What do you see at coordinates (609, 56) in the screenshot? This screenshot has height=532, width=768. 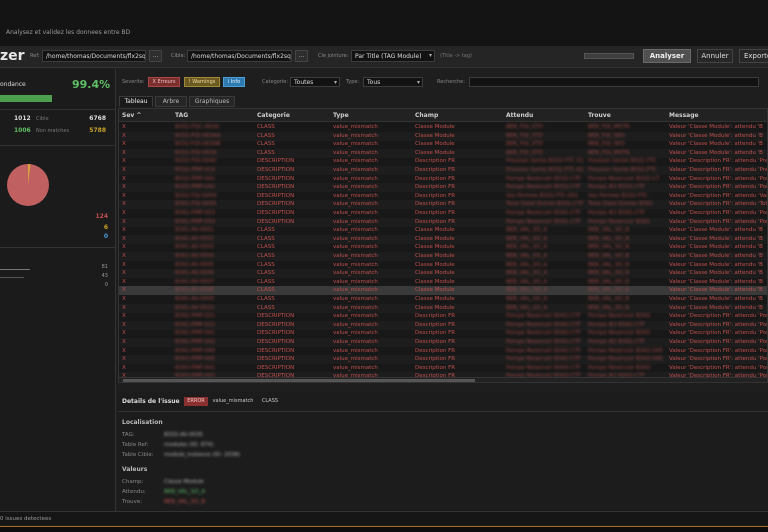 I see `progress-bar` at bounding box center [609, 56].